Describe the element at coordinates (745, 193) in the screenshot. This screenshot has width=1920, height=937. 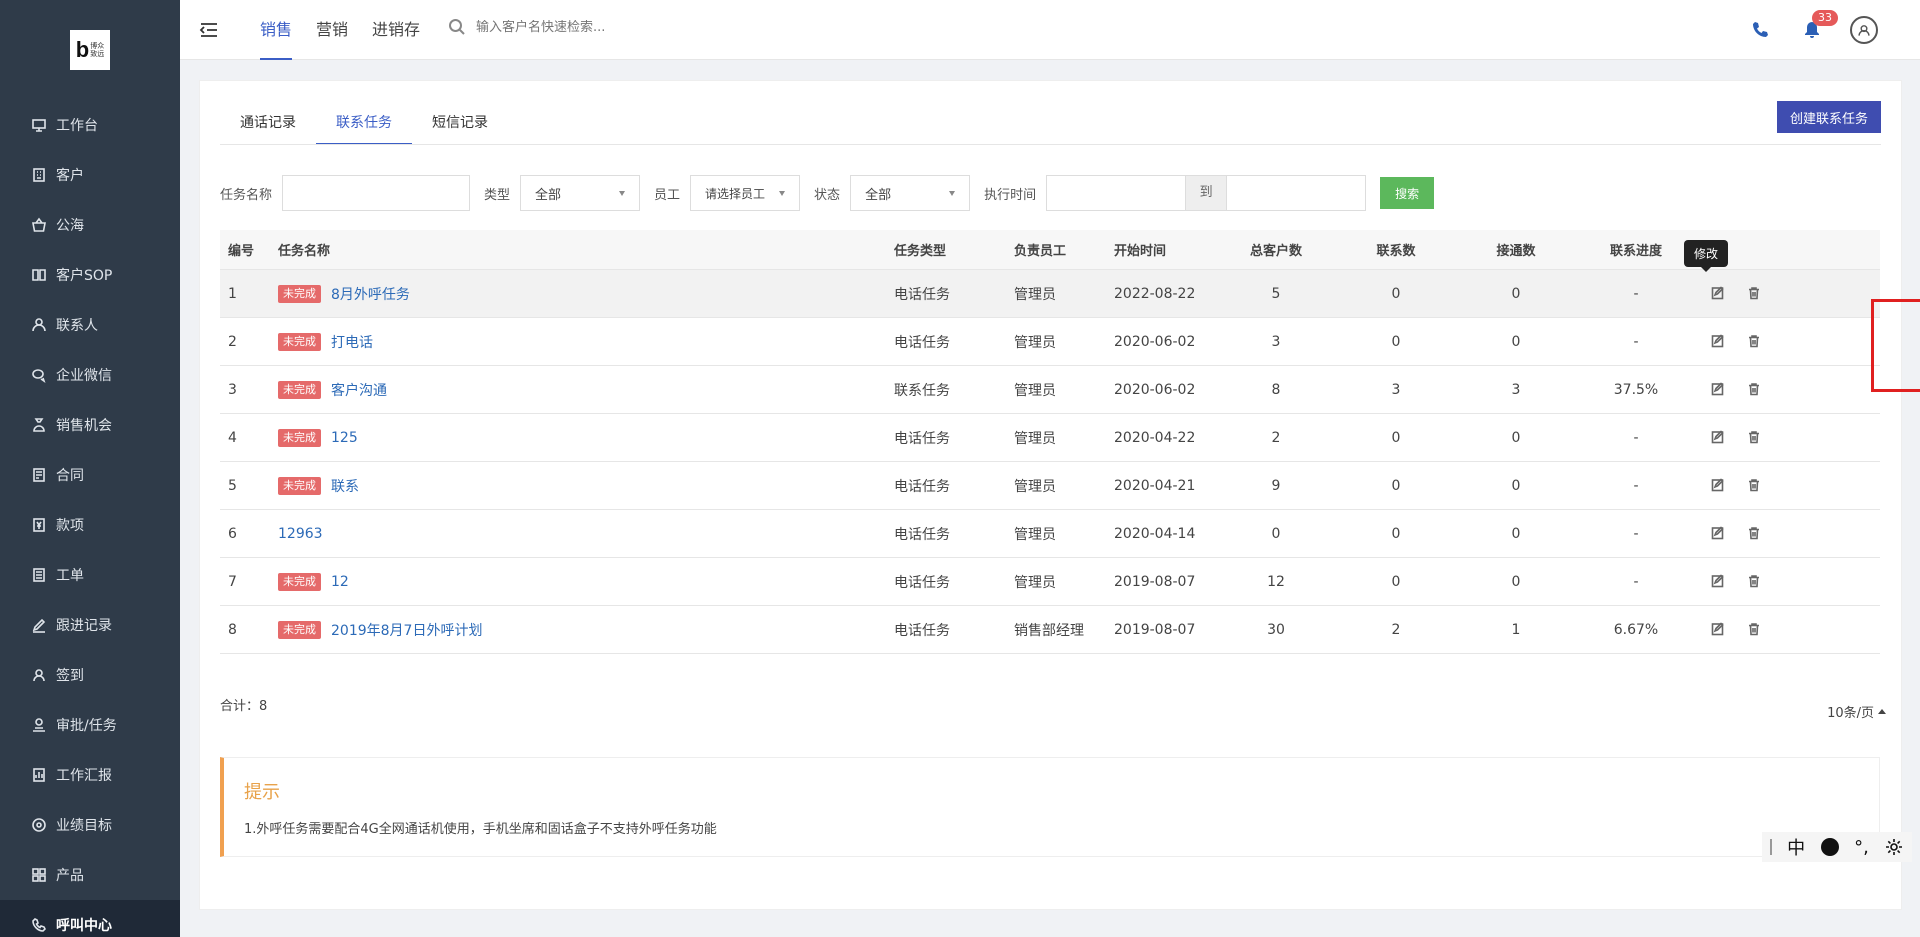
I see `staff-select: 请选择员工` at that location.